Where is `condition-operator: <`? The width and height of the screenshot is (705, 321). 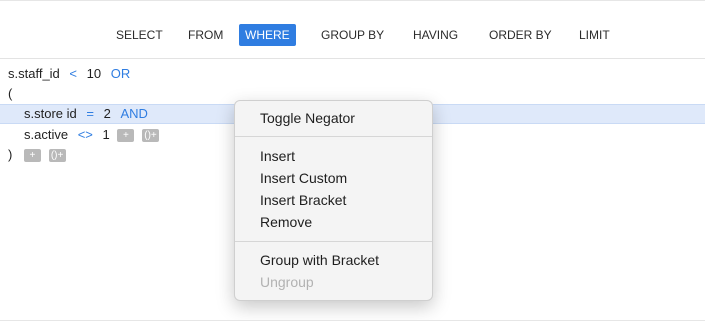
condition-operator: < is located at coordinates (73, 74).